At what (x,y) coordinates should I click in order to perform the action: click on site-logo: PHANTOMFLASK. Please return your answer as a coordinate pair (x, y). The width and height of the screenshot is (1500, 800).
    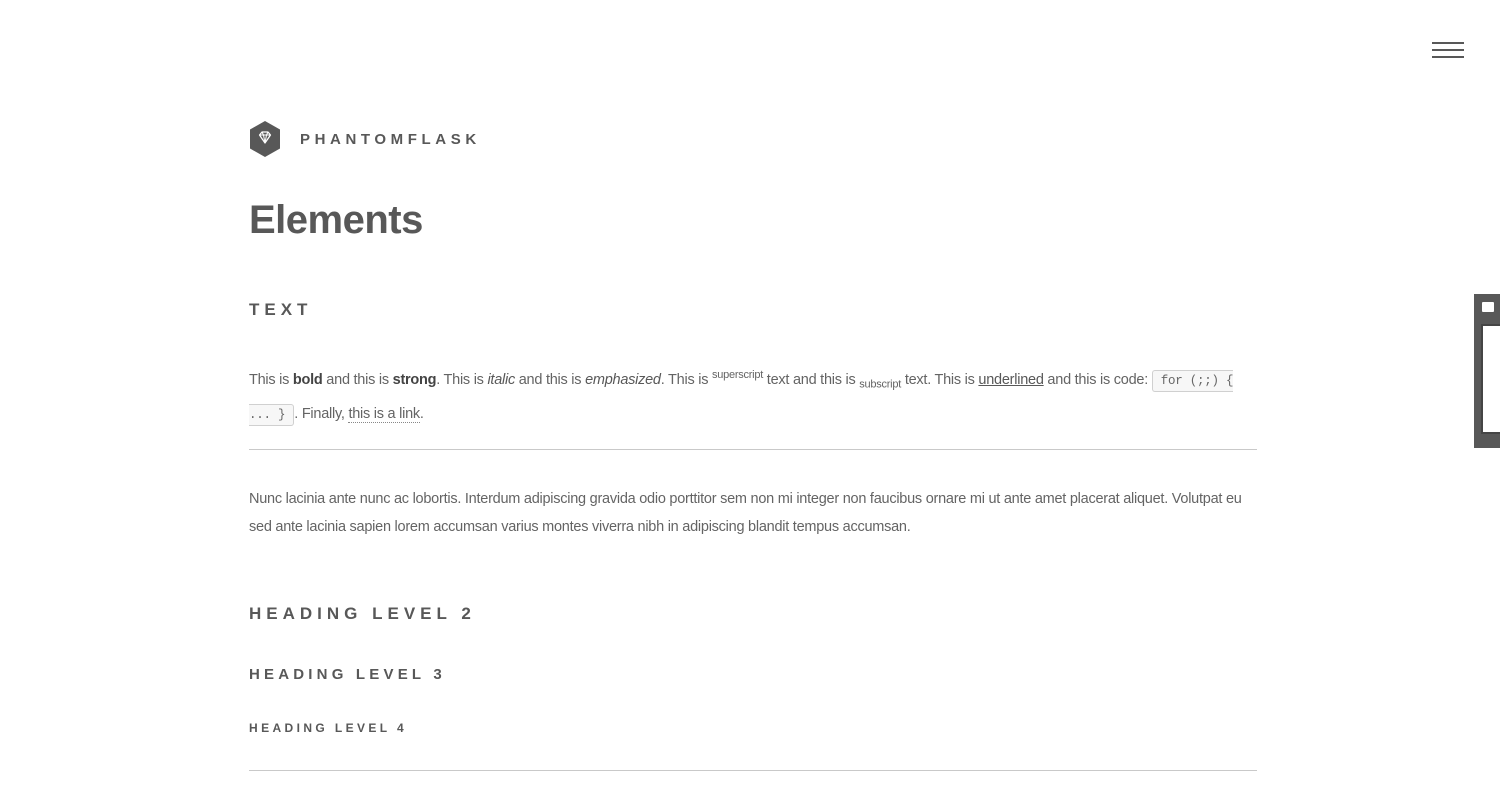
    Looking at the image, I should click on (365, 139).